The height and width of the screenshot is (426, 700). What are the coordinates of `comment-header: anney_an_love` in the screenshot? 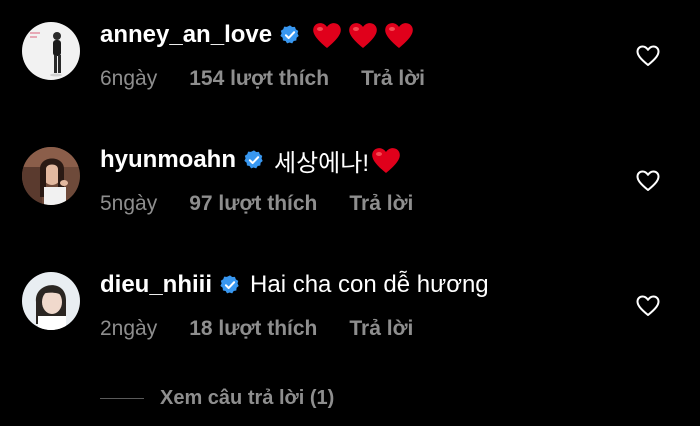 It's located at (260, 35).